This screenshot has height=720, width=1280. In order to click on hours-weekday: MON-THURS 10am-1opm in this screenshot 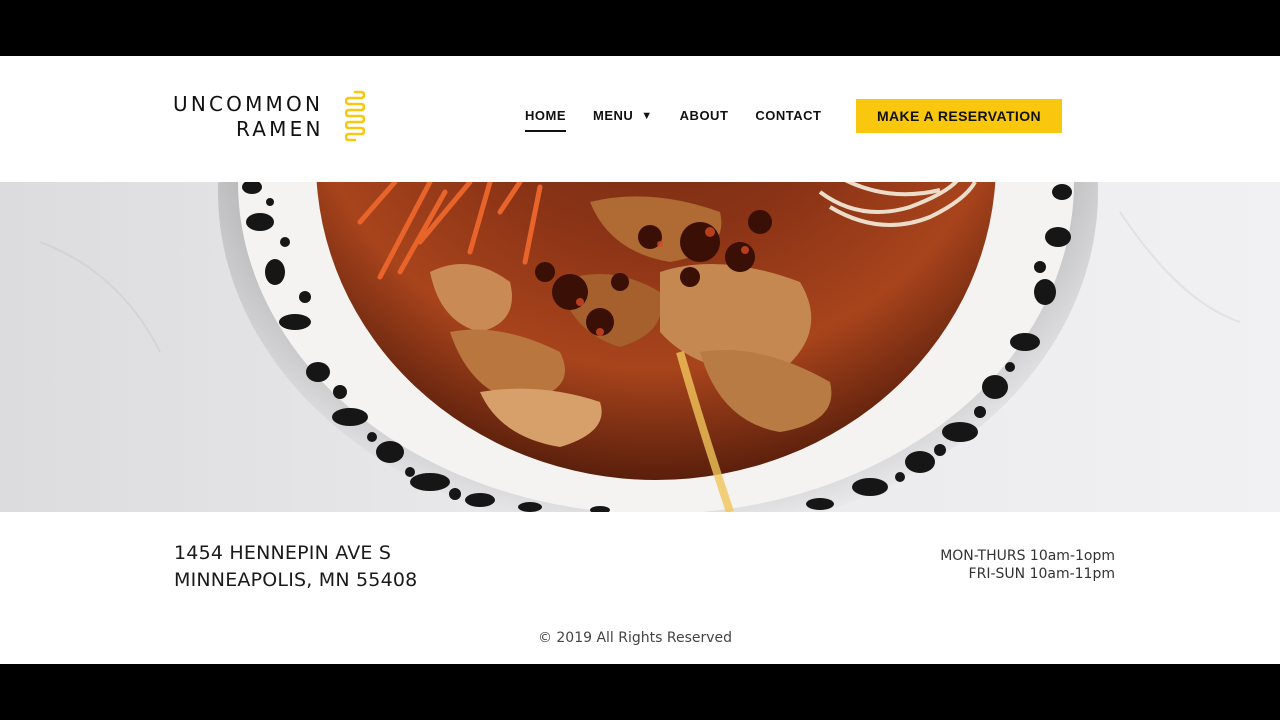, I will do `click(1027, 556)`.